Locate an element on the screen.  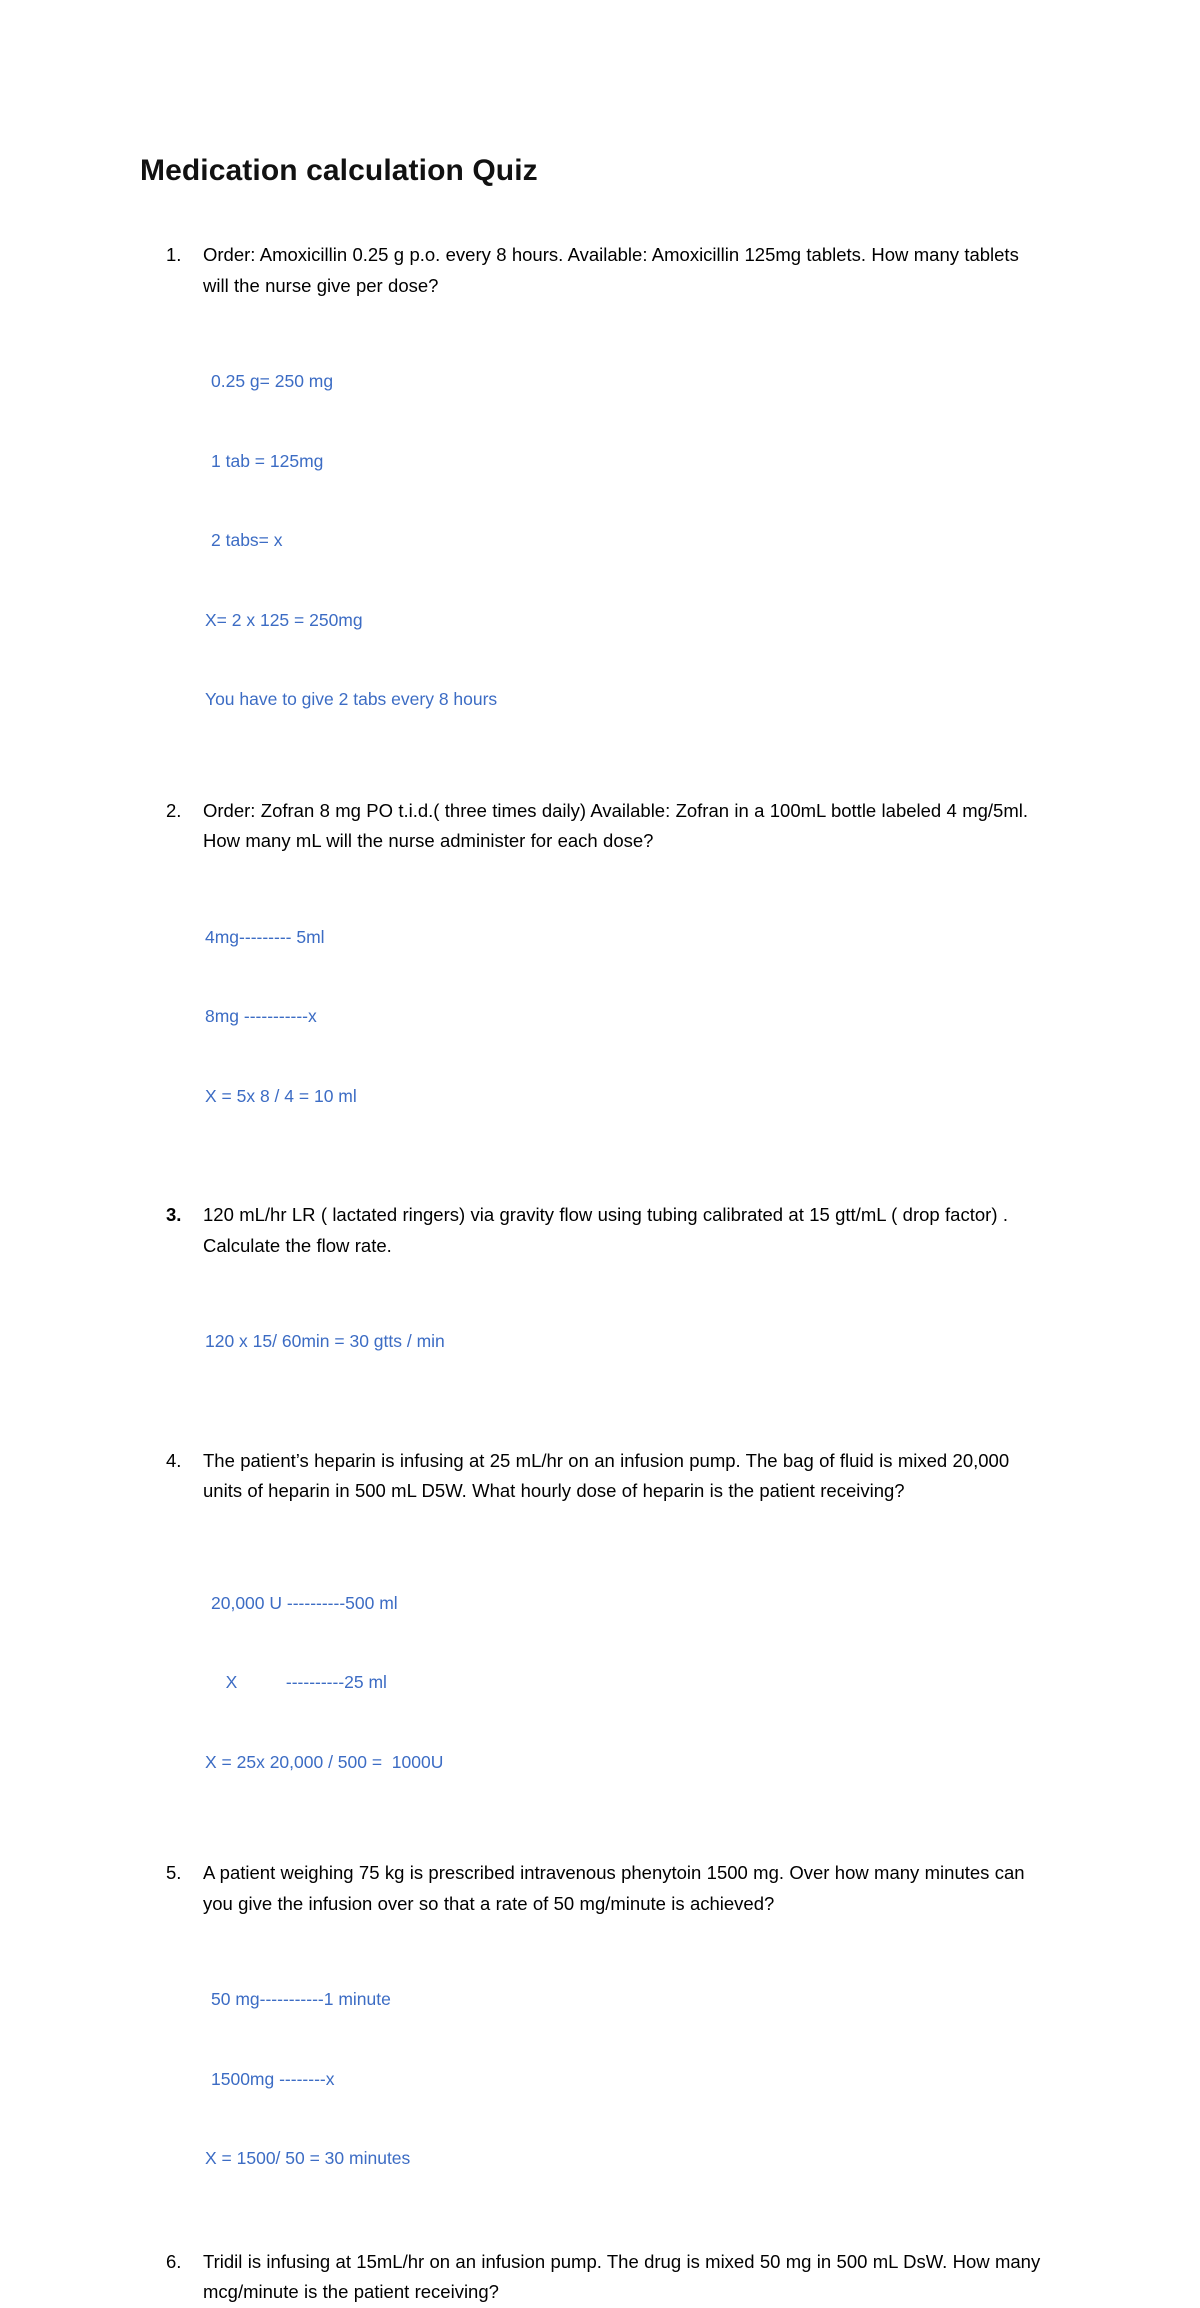
answer-line: 120 x 15/ 60min = 30 gtts / min is located at coordinates (325, 1341).